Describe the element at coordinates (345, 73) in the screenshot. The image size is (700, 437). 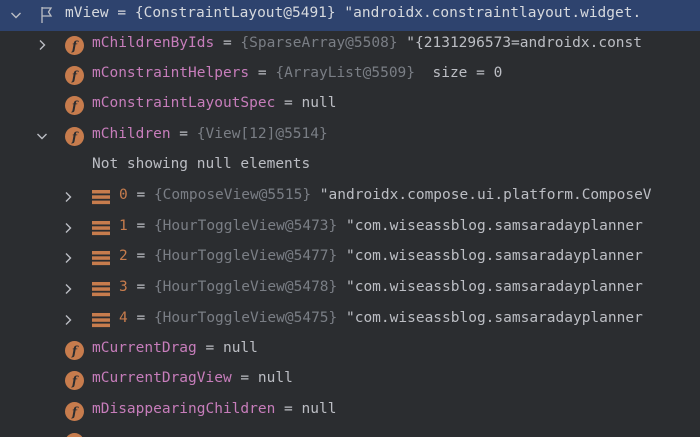
I see `object-ref: {ArrayList@5509}` at that location.